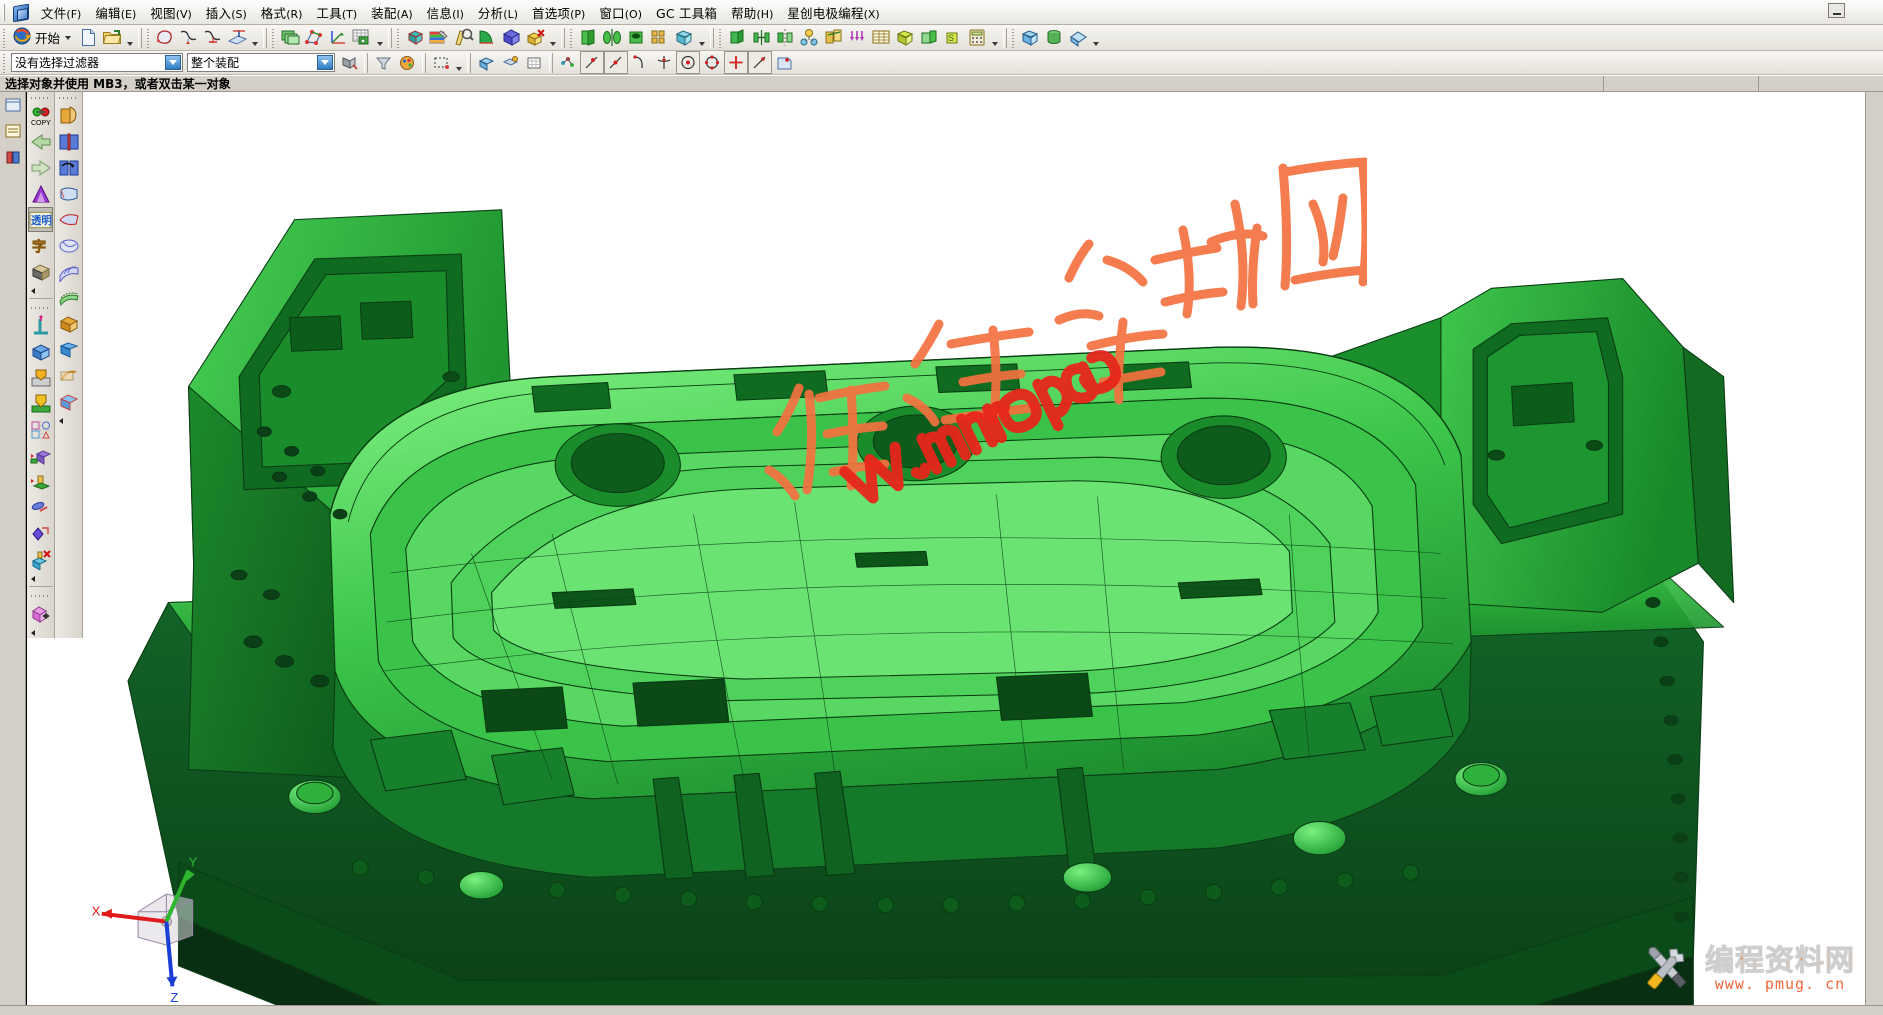  I want to click on side-toolbar-c-overflow, so click(40, 632).